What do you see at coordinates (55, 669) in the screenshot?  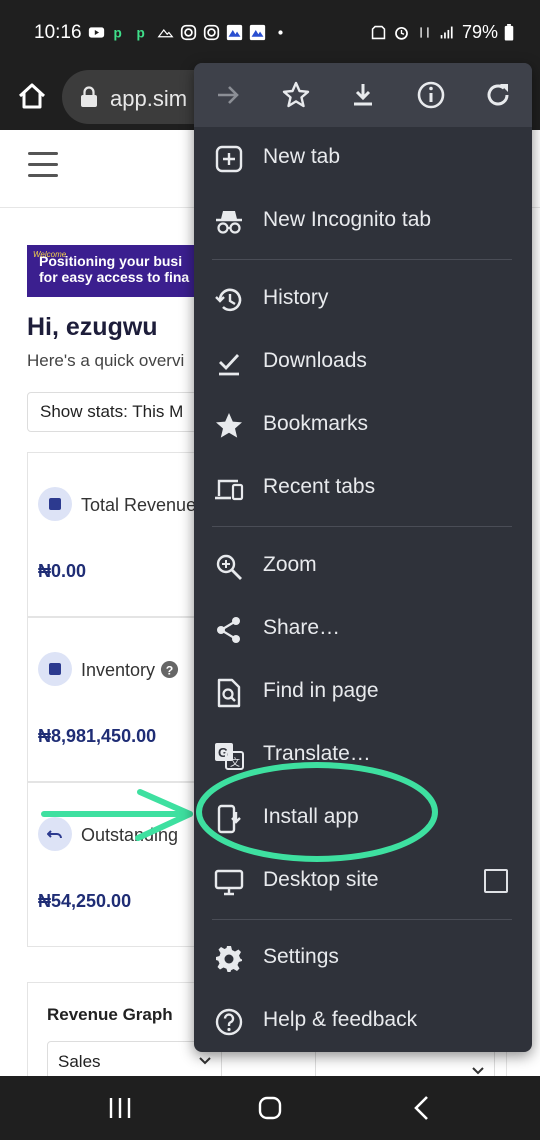 I see `inventory-icon` at bounding box center [55, 669].